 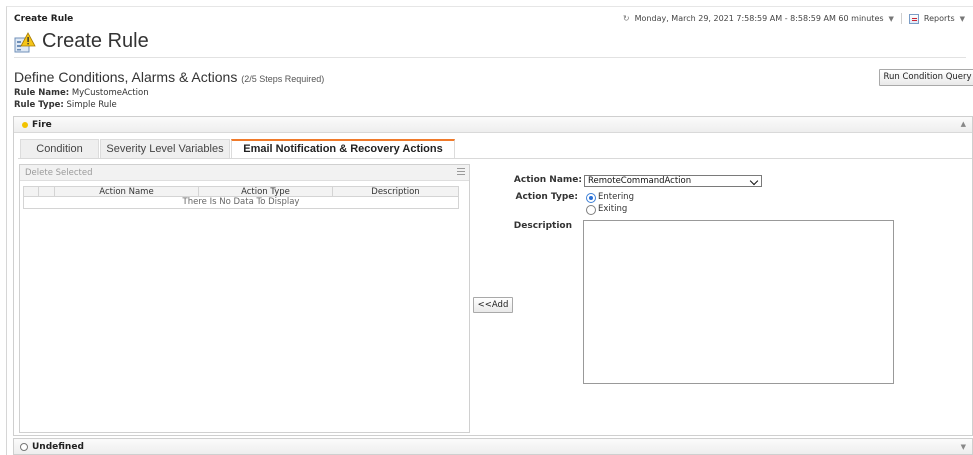 I want to click on steps-indicator: (2/5 Steps Required), so click(x=283, y=79).